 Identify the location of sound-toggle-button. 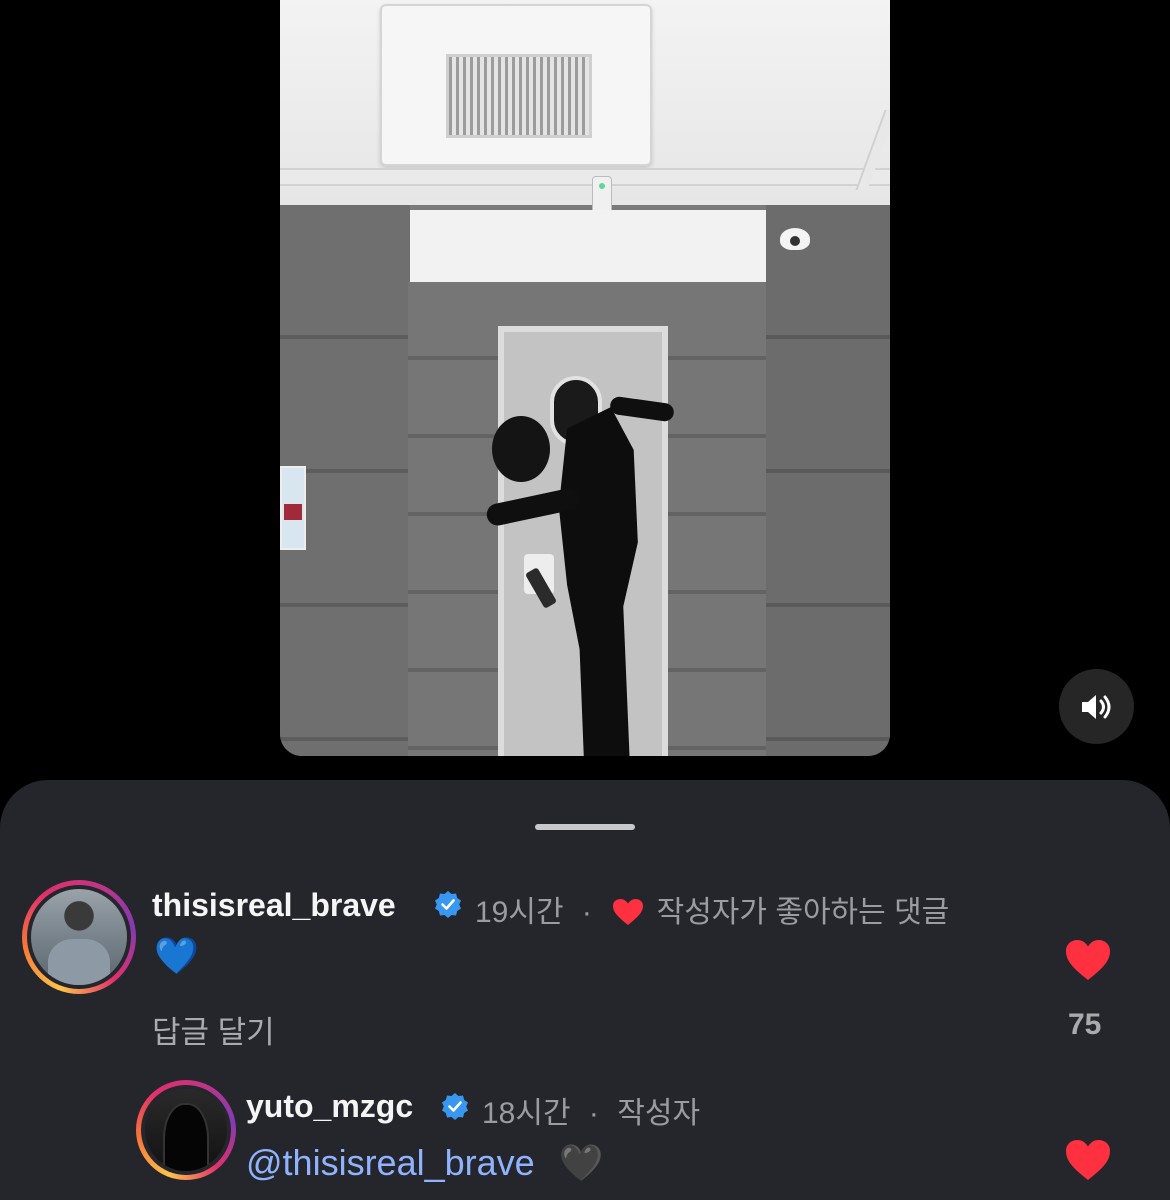
(1096, 706).